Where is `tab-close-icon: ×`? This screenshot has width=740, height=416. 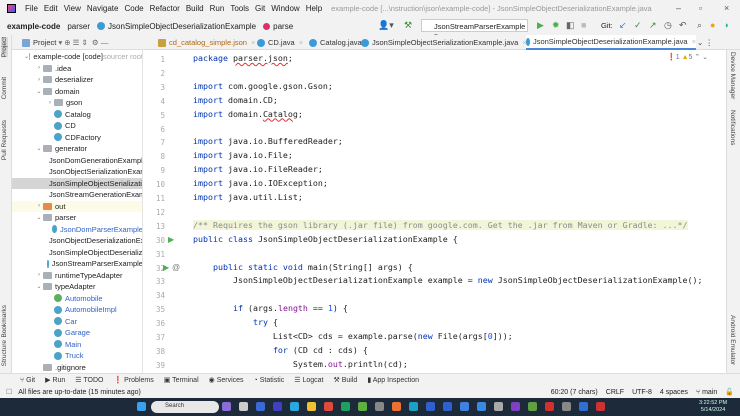
tab-close-icon: × is located at coordinates (694, 41).